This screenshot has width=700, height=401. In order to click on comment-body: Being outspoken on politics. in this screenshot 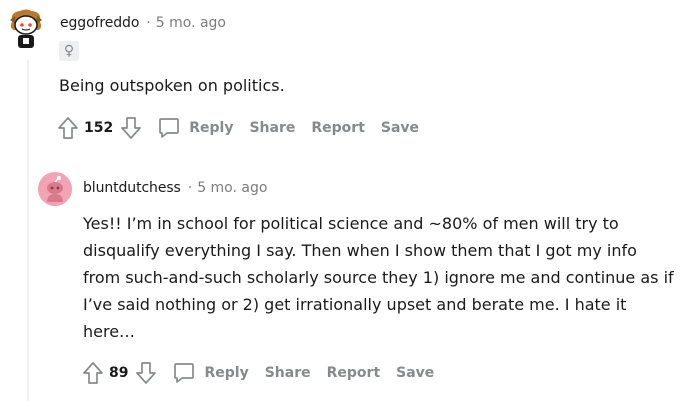, I will do `click(172, 85)`.